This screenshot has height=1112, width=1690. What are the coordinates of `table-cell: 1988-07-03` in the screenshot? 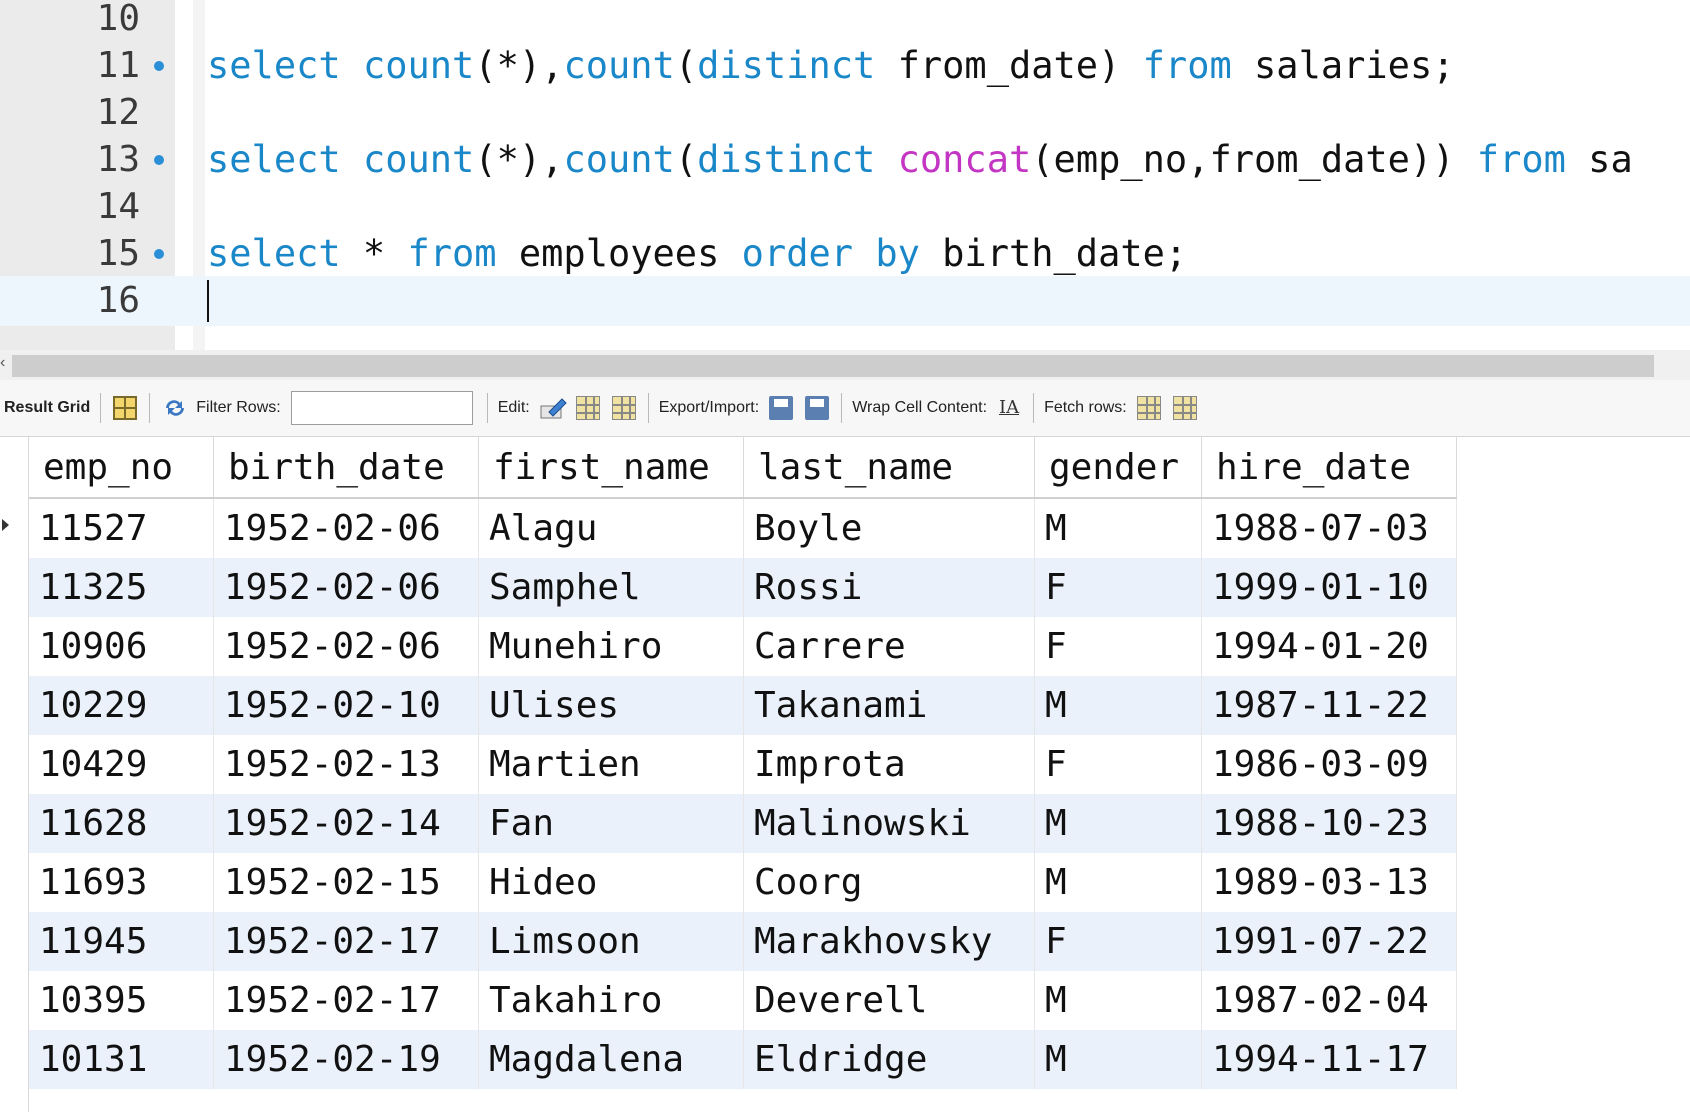 It's located at (1329, 528).